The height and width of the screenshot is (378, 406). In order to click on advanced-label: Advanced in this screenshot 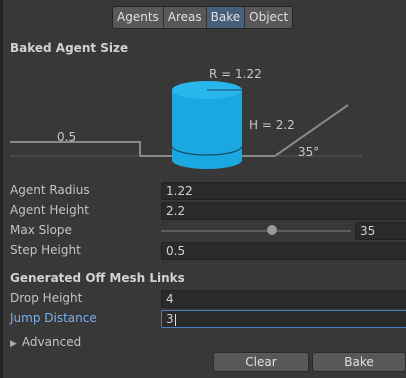, I will do `click(51, 342)`.